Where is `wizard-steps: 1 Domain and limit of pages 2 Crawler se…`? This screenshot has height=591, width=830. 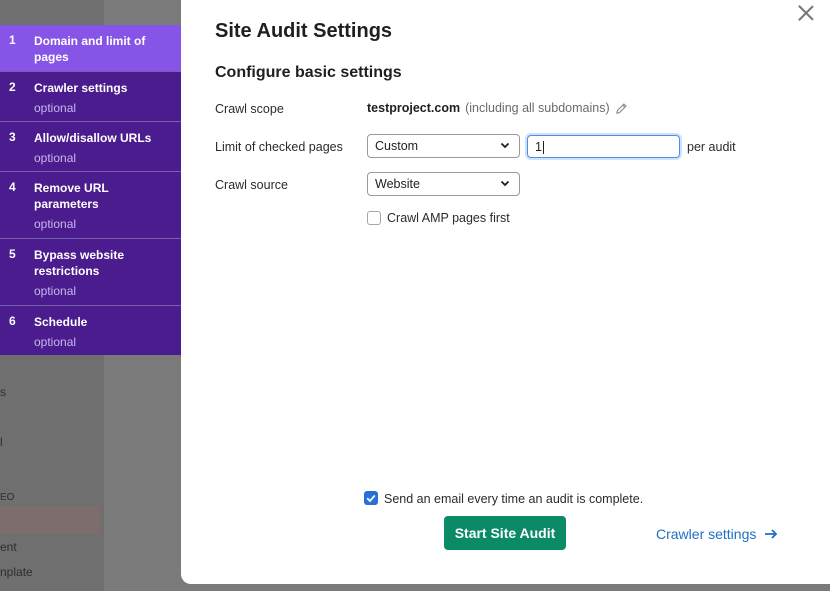 wizard-steps: 1 Domain and limit of pages 2 Crawler se… is located at coordinates (90, 190).